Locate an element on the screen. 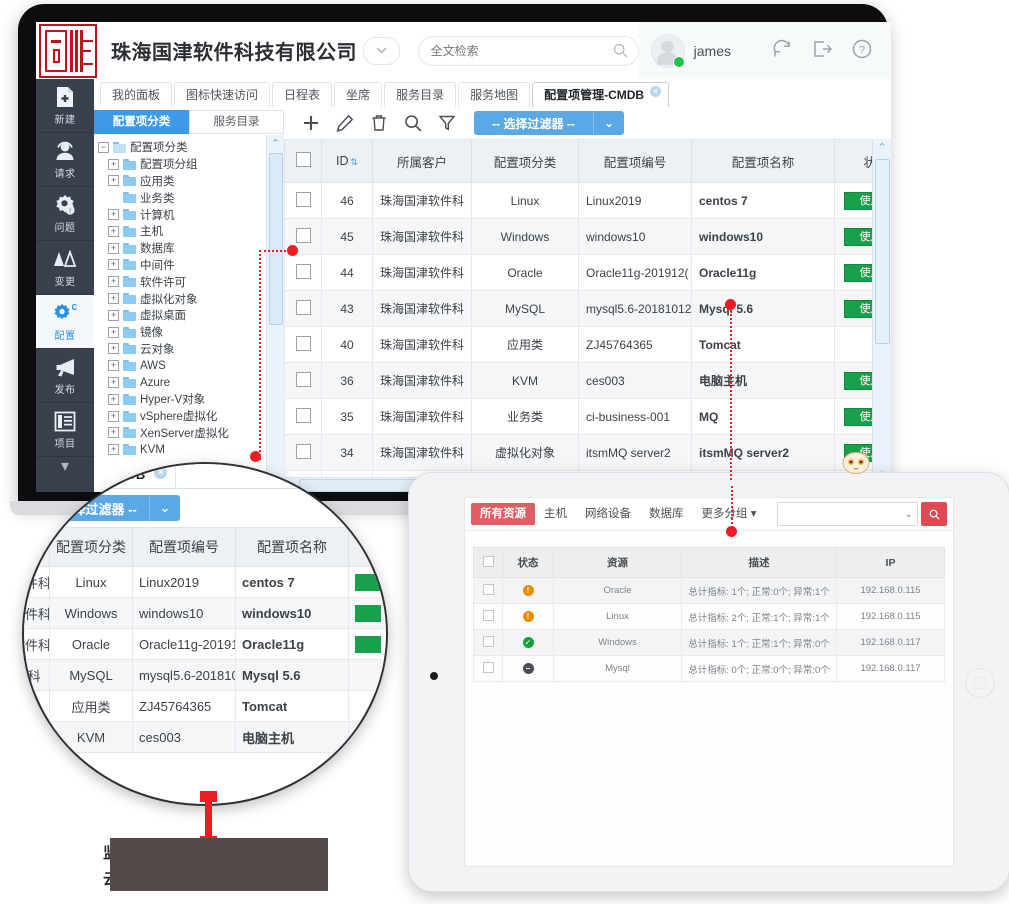  subtab-ci-category: 配置项分类 is located at coordinates (141, 122).